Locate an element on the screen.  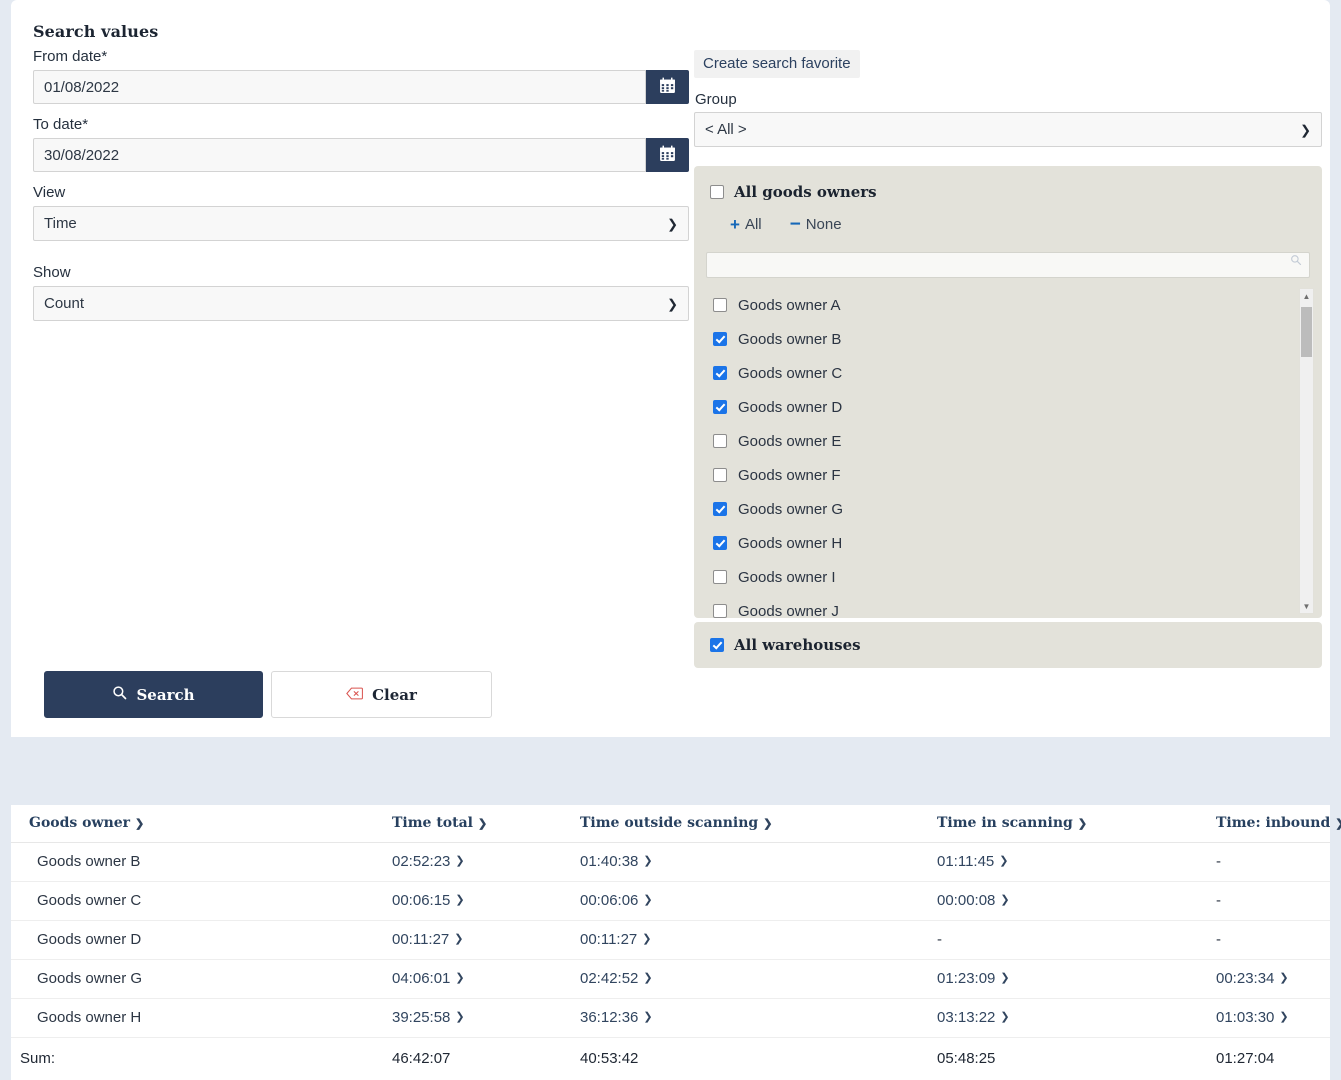
column-header-label: Time outside scanning is located at coordinates (669, 823).